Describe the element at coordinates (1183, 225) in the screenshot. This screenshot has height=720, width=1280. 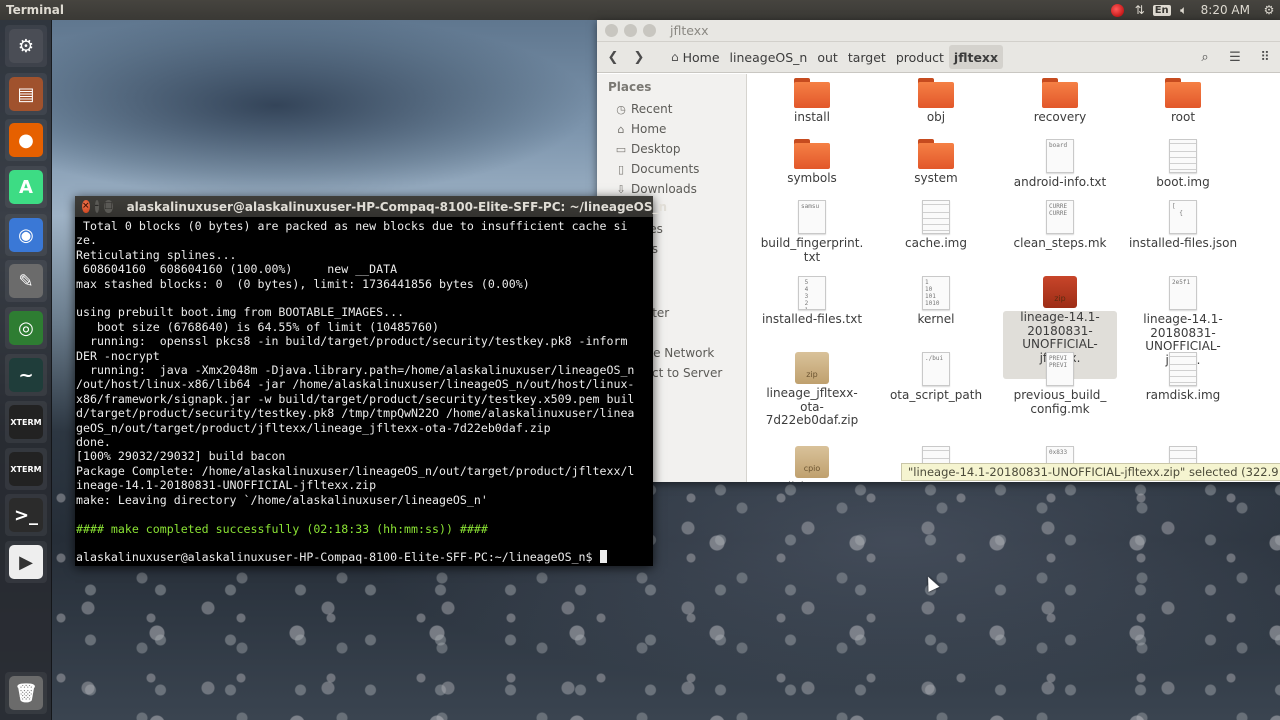
I see `file-item: [ {installed-files.json` at that location.